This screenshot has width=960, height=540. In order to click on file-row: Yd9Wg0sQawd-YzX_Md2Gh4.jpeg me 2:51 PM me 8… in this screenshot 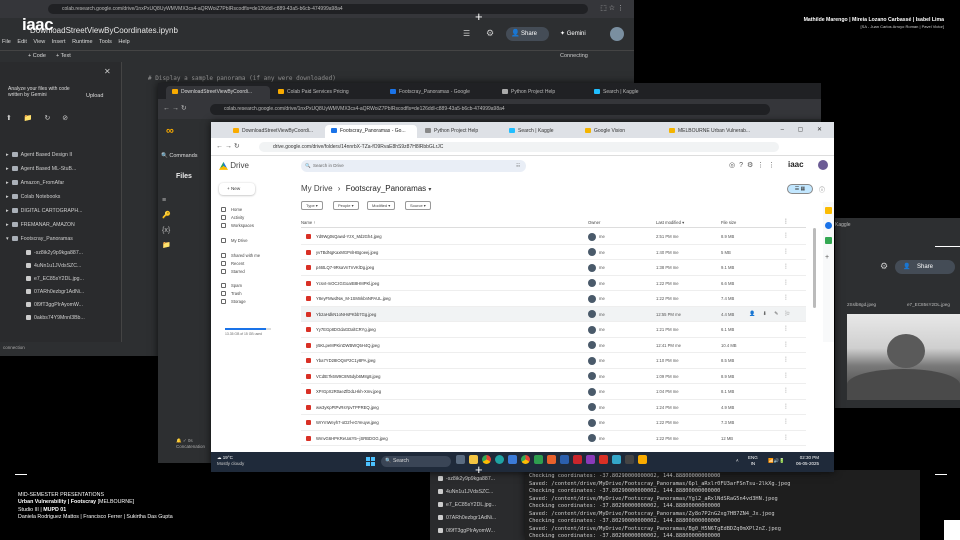, I will do `click(553, 237)`.